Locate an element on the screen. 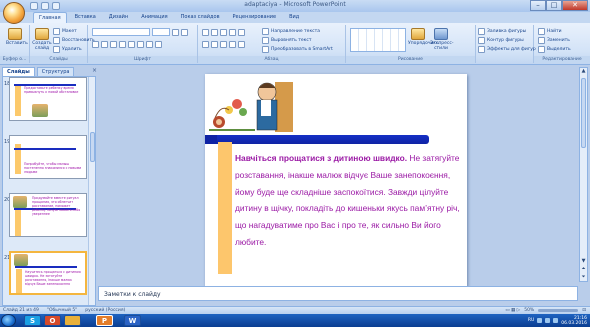  align-left-icon is located at coordinates (205, 44).